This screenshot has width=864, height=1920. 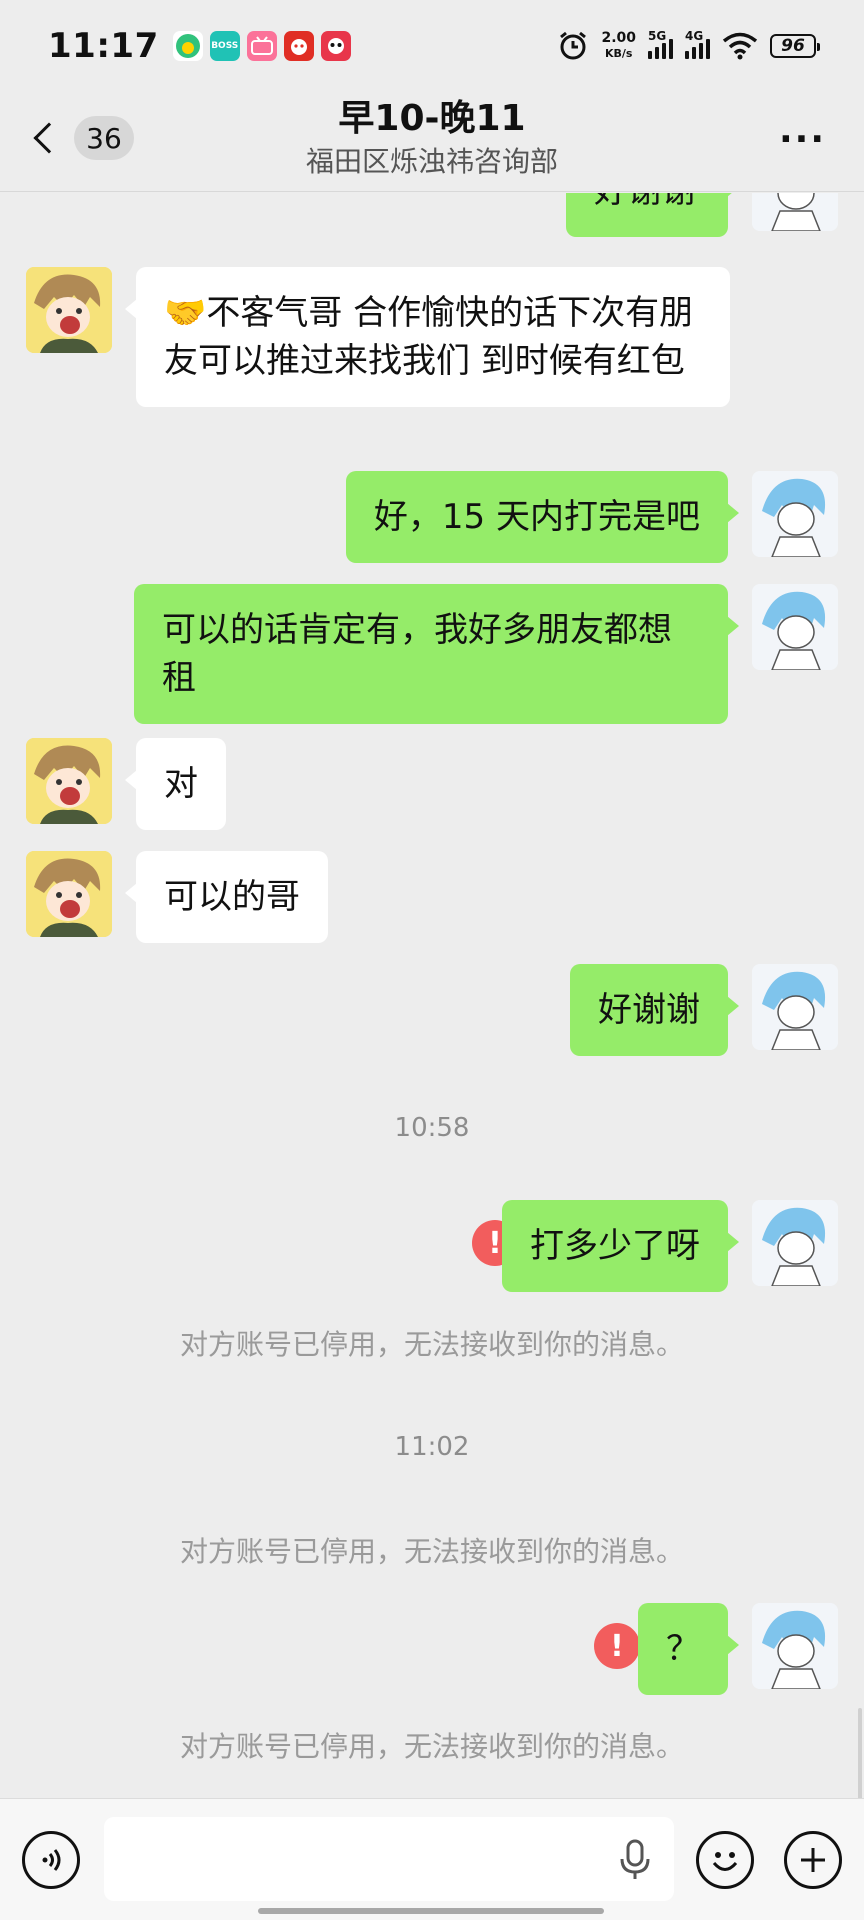 What do you see at coordinates (226, 897) in the screenshot?
I see `message-bubble-contact: 可以的哥` at bounding box center [226, 897].